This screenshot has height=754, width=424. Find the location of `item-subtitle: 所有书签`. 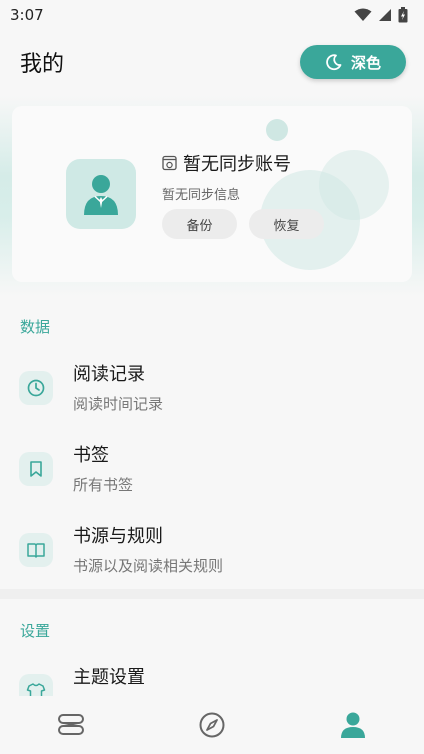

item-subtitle: 所有书签 is located at coordinates (103, 485).